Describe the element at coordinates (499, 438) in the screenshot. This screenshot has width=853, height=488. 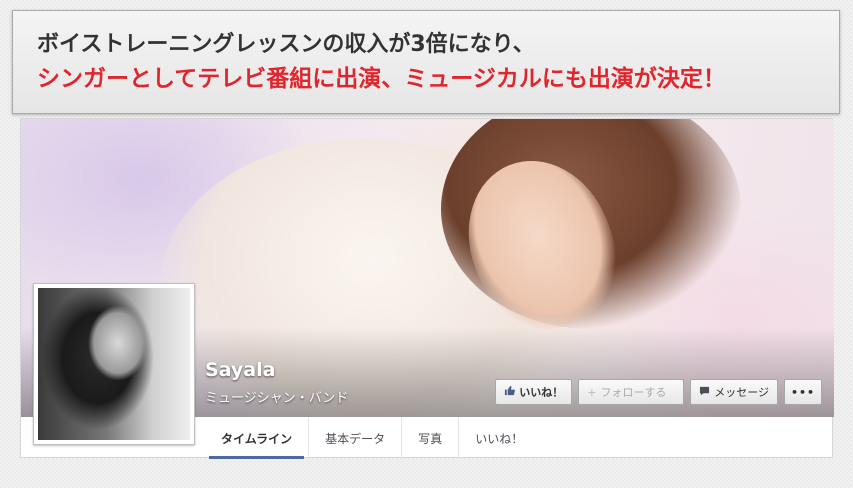
I see `tab-likes: いいね！` at that location.